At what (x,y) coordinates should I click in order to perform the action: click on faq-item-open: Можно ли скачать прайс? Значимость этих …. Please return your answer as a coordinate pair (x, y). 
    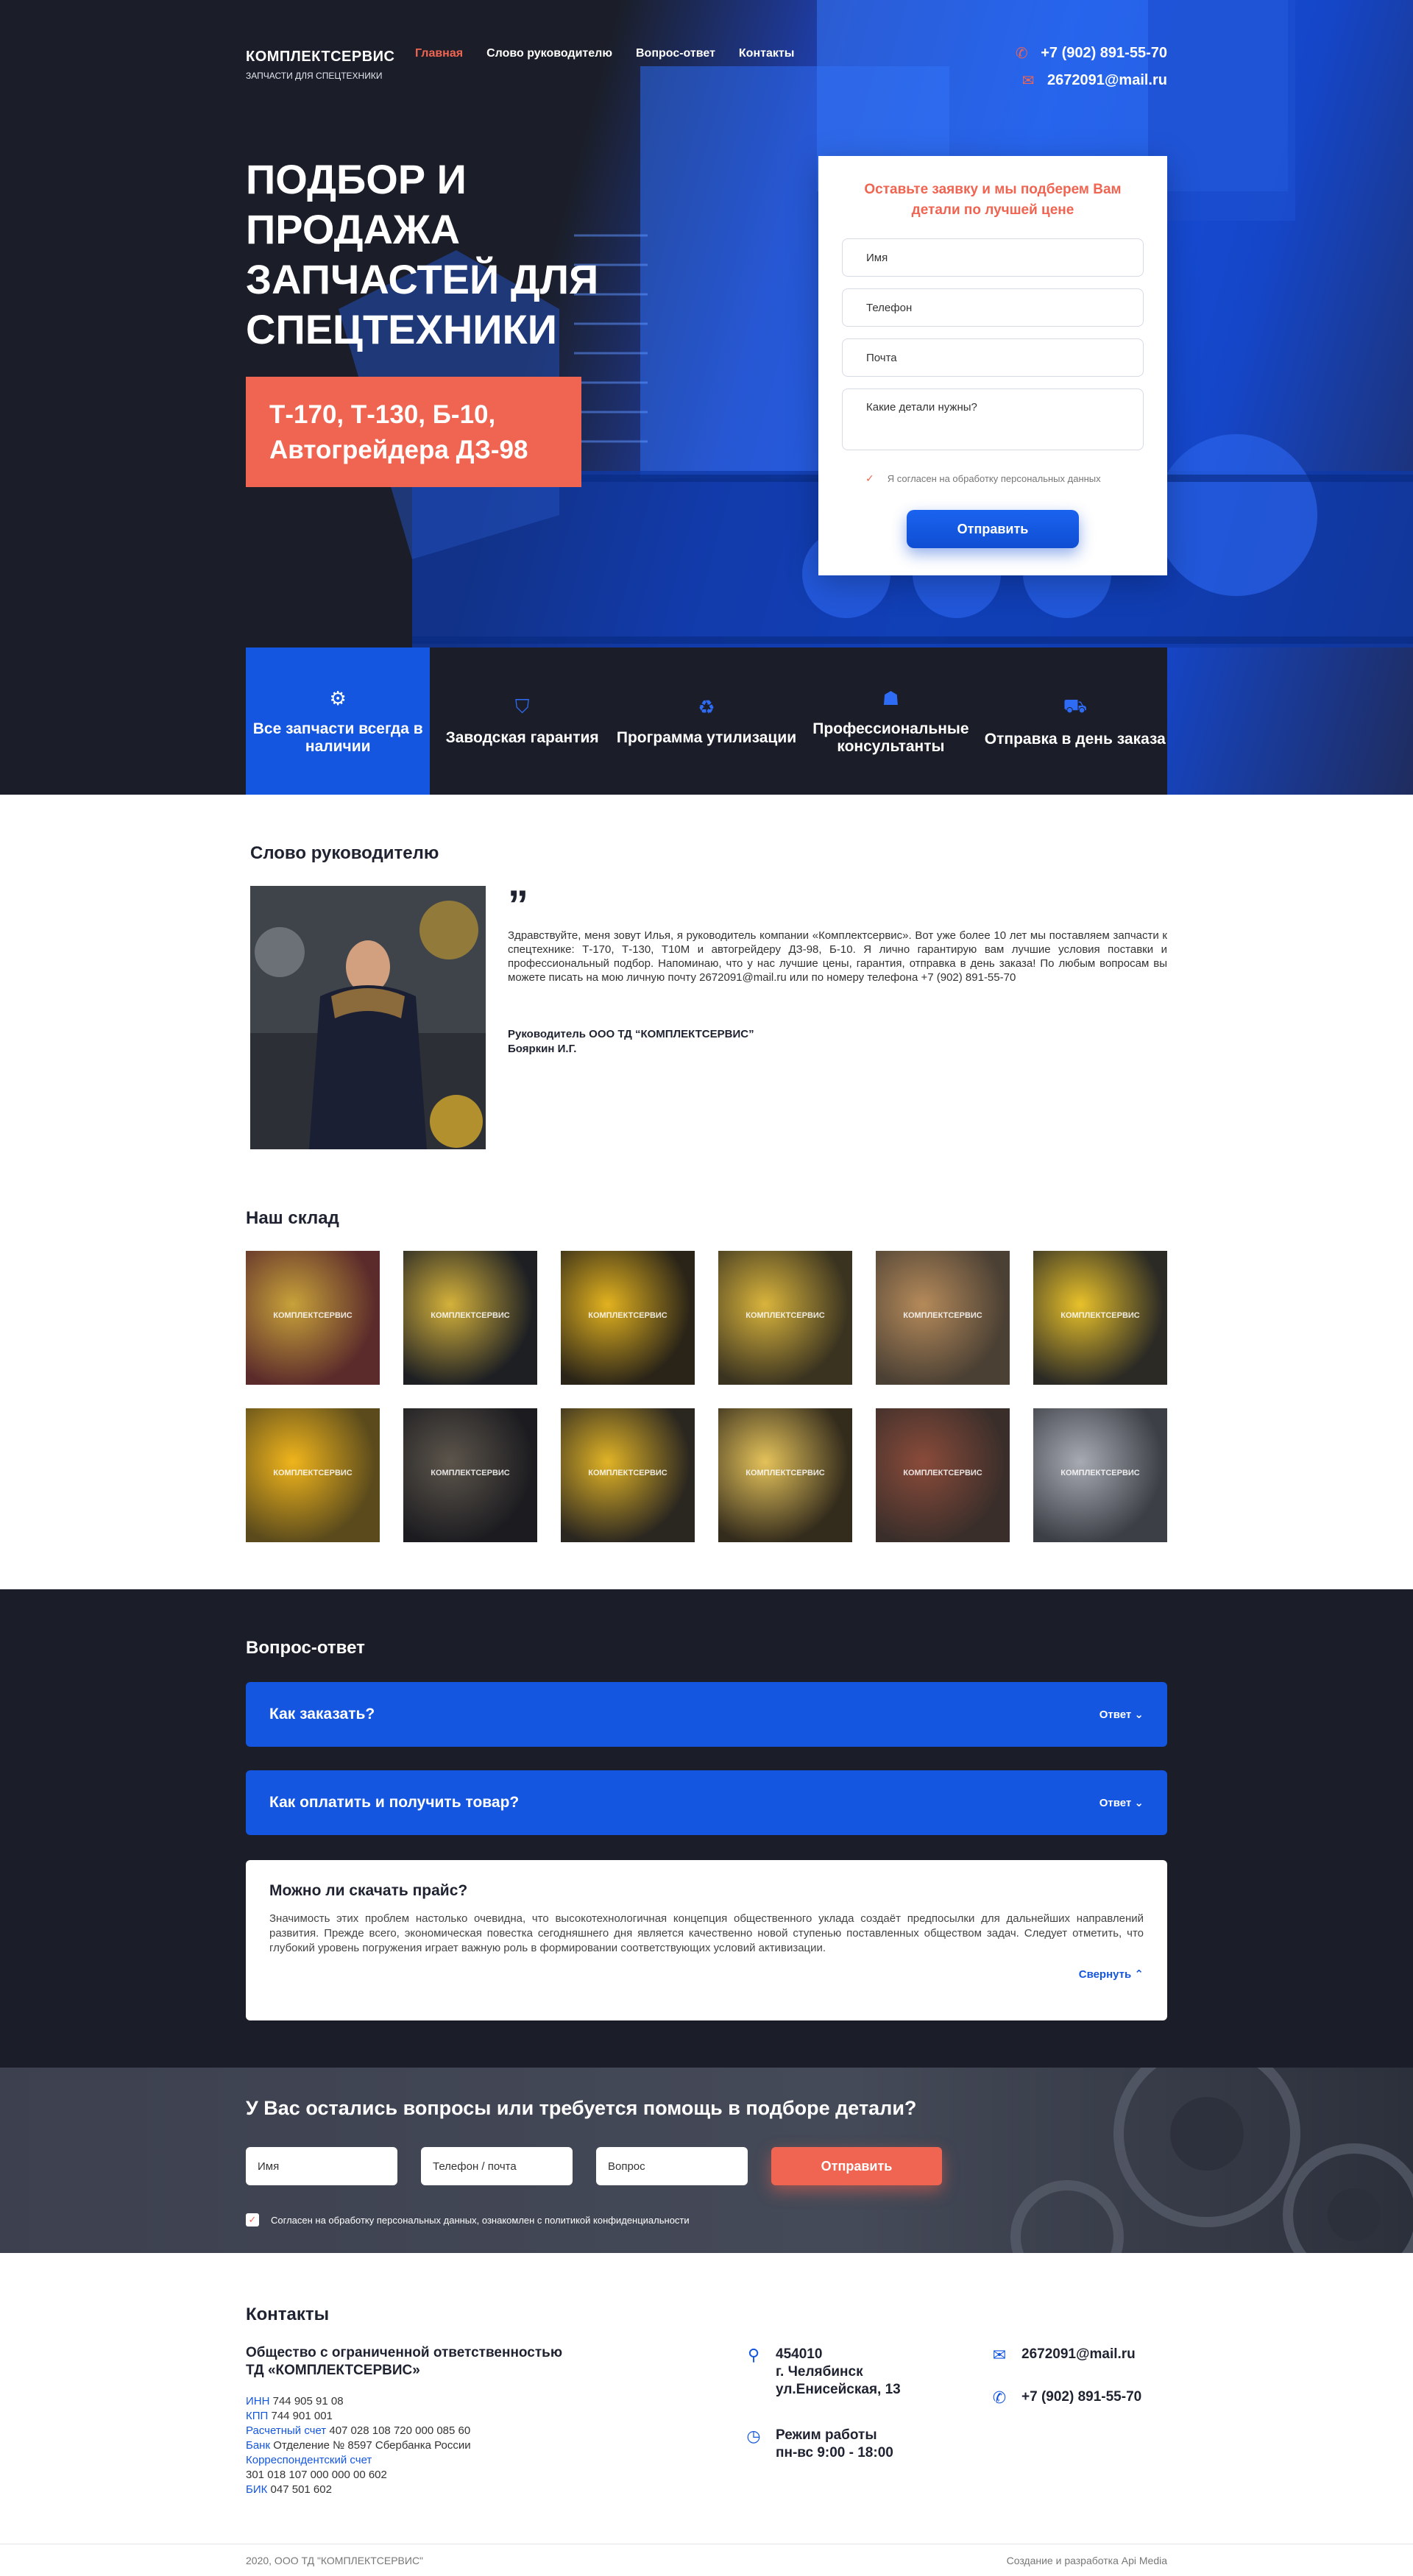
    Looking at the image, I should click on (706, 1940).